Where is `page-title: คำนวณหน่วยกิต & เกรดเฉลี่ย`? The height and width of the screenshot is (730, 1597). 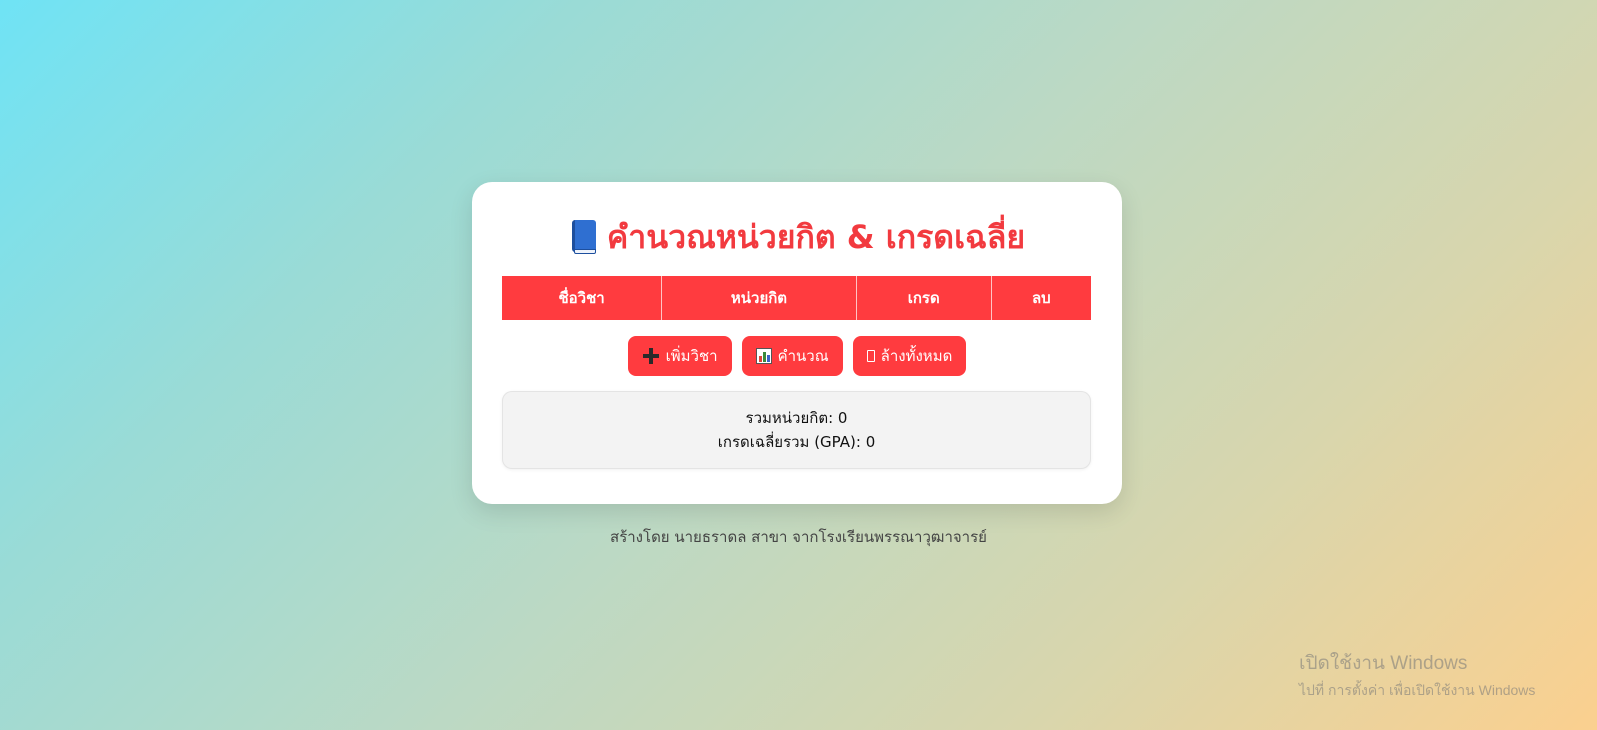
page-title: คำนวณหน่วยกิต & เกรดเฉลี่ย is located at coordinates (797, 237).